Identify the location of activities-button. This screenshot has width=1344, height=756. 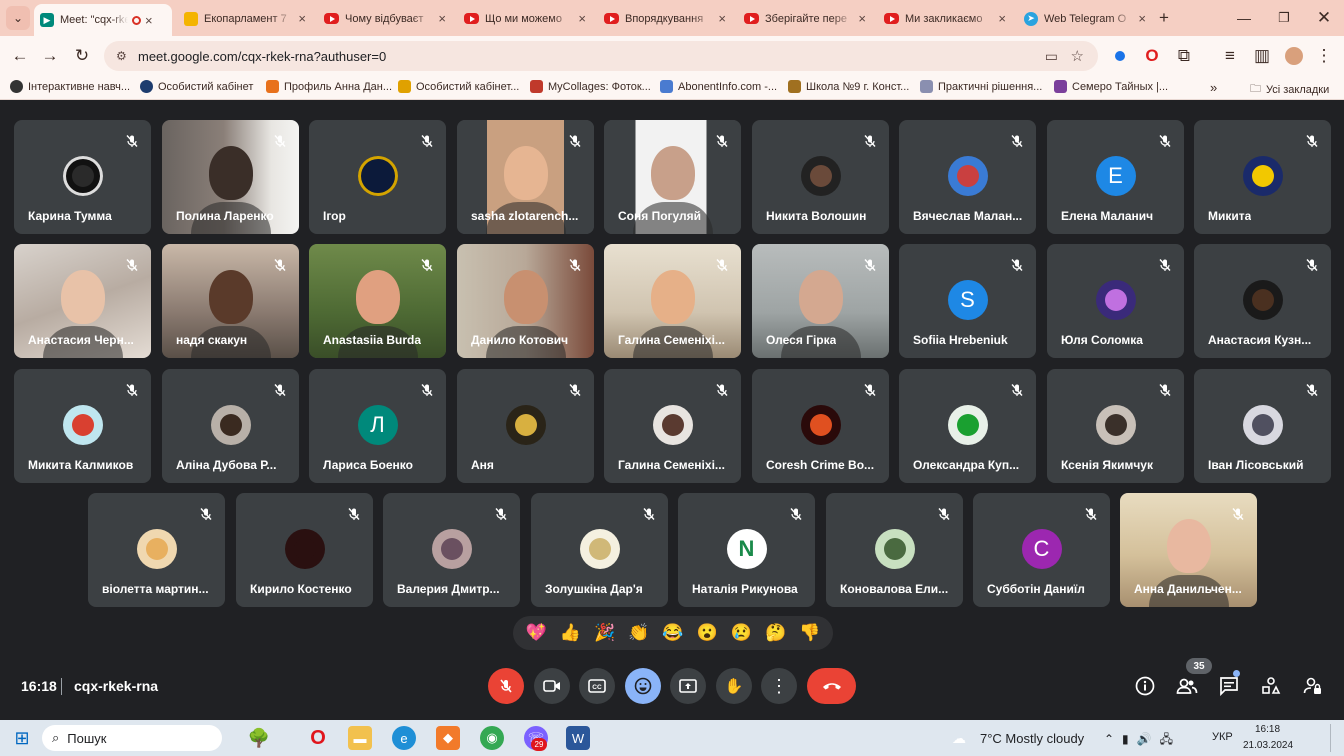
(1271, 686).